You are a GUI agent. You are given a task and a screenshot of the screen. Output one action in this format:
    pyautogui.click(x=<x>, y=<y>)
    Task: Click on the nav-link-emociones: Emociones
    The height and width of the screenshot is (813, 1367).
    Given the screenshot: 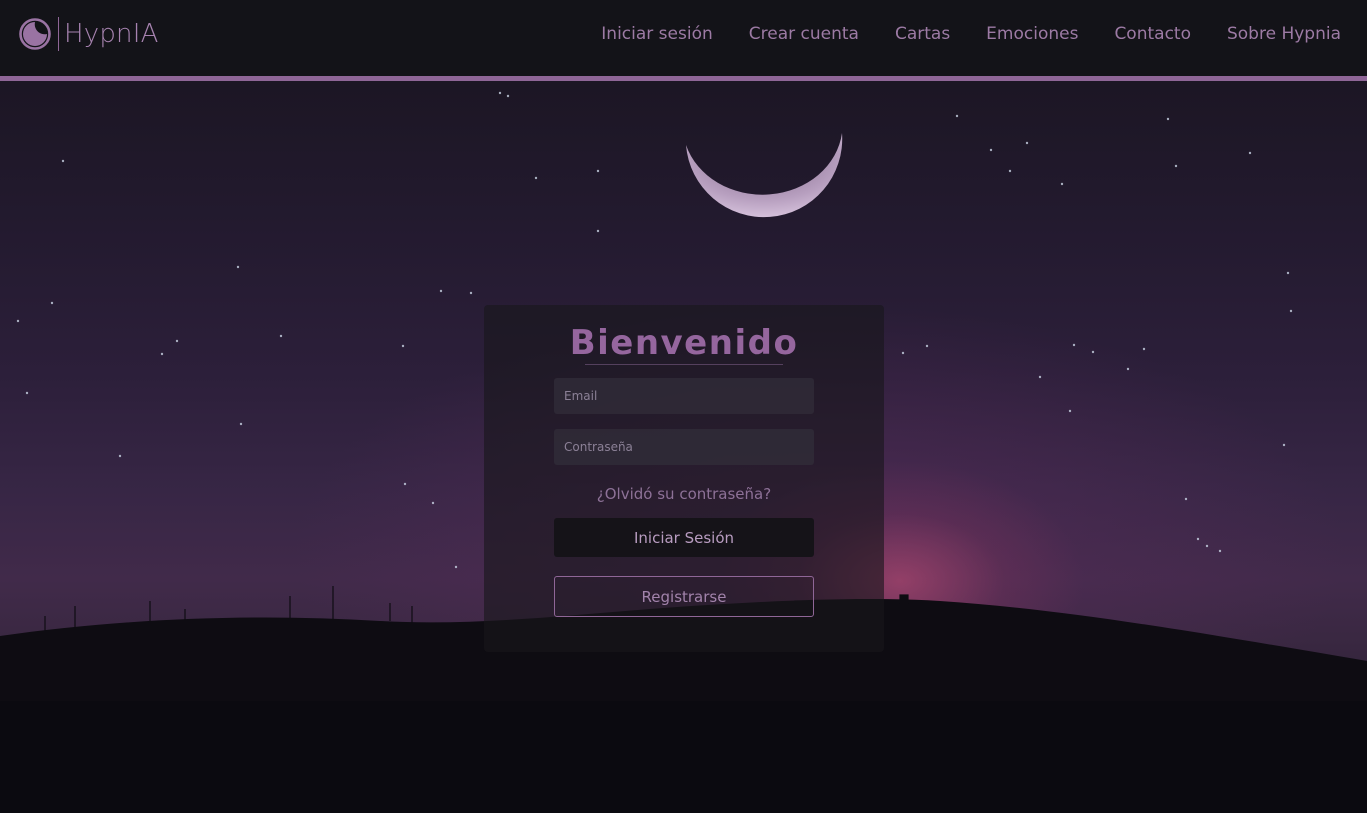 What is the action you would take?
    pyautogui.click(x=1032, y=34)
    